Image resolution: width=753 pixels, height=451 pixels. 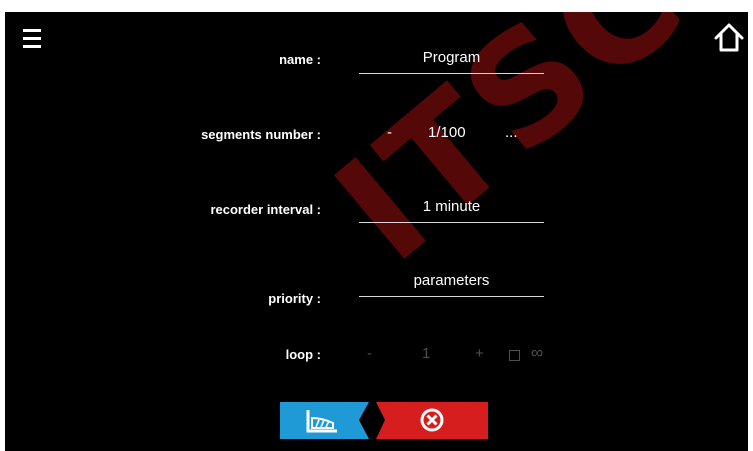 What do you see at coordinates (451, 61) in the screenshot?
I see `name-field: Program` at bounding box center [451, 61].